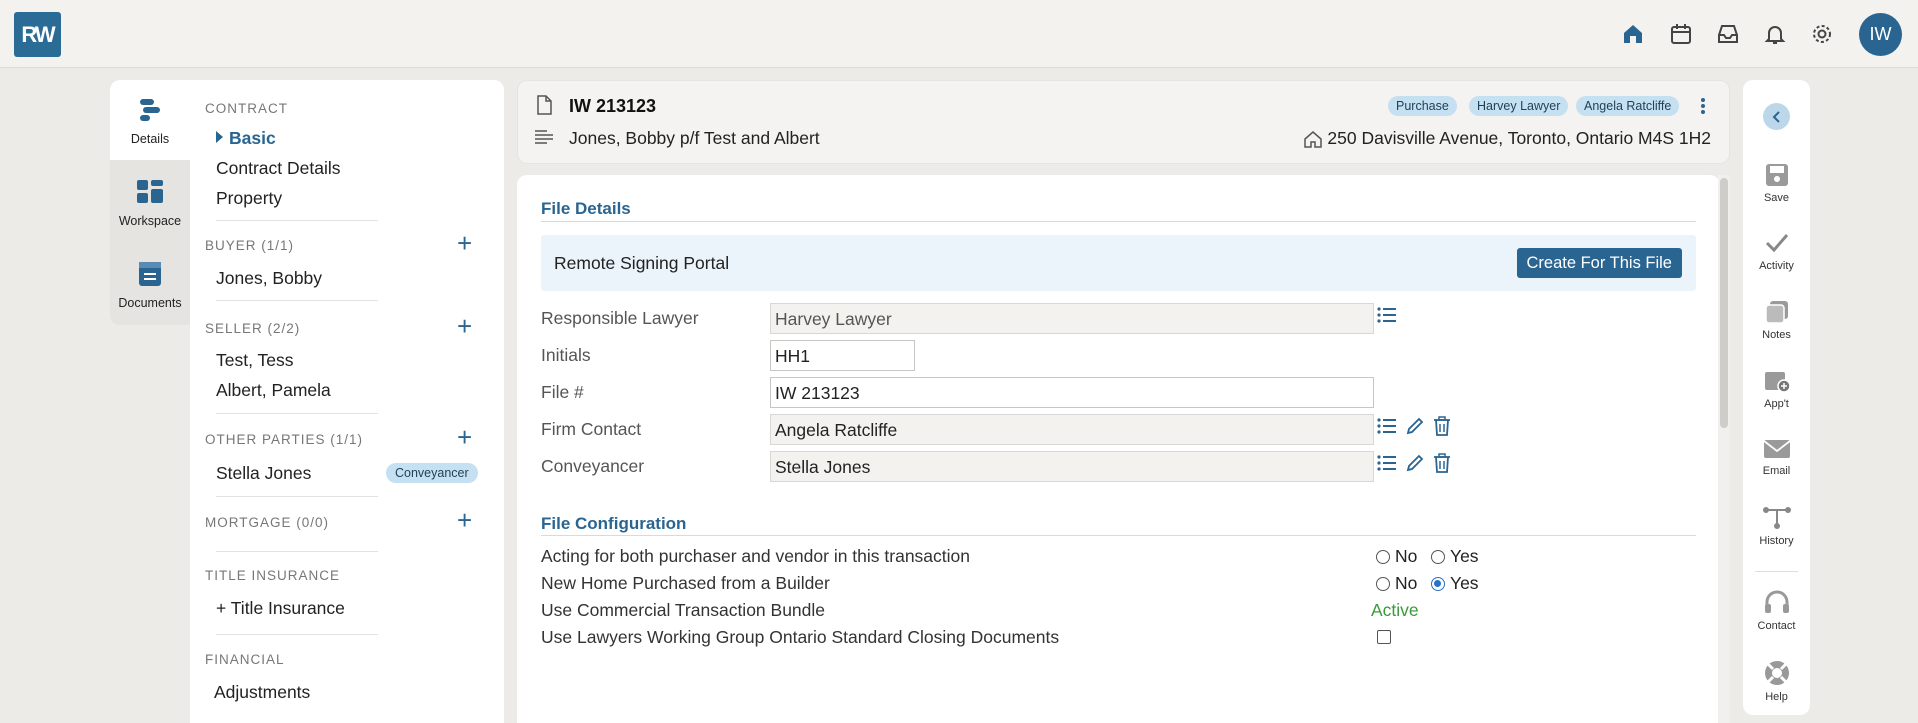 The image size is (1918, 723). Describe the element at coordinates (150, 191) in the screenshot. I see `workspace-icon` at that location.